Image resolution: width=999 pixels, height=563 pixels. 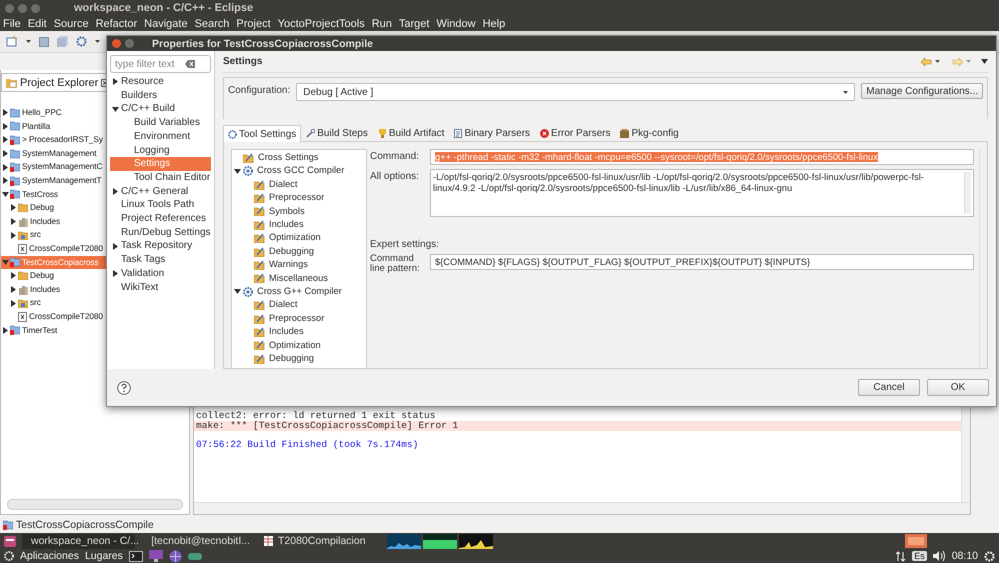 I want to click on filter-field: type filter text, so click(x=160, y=64).